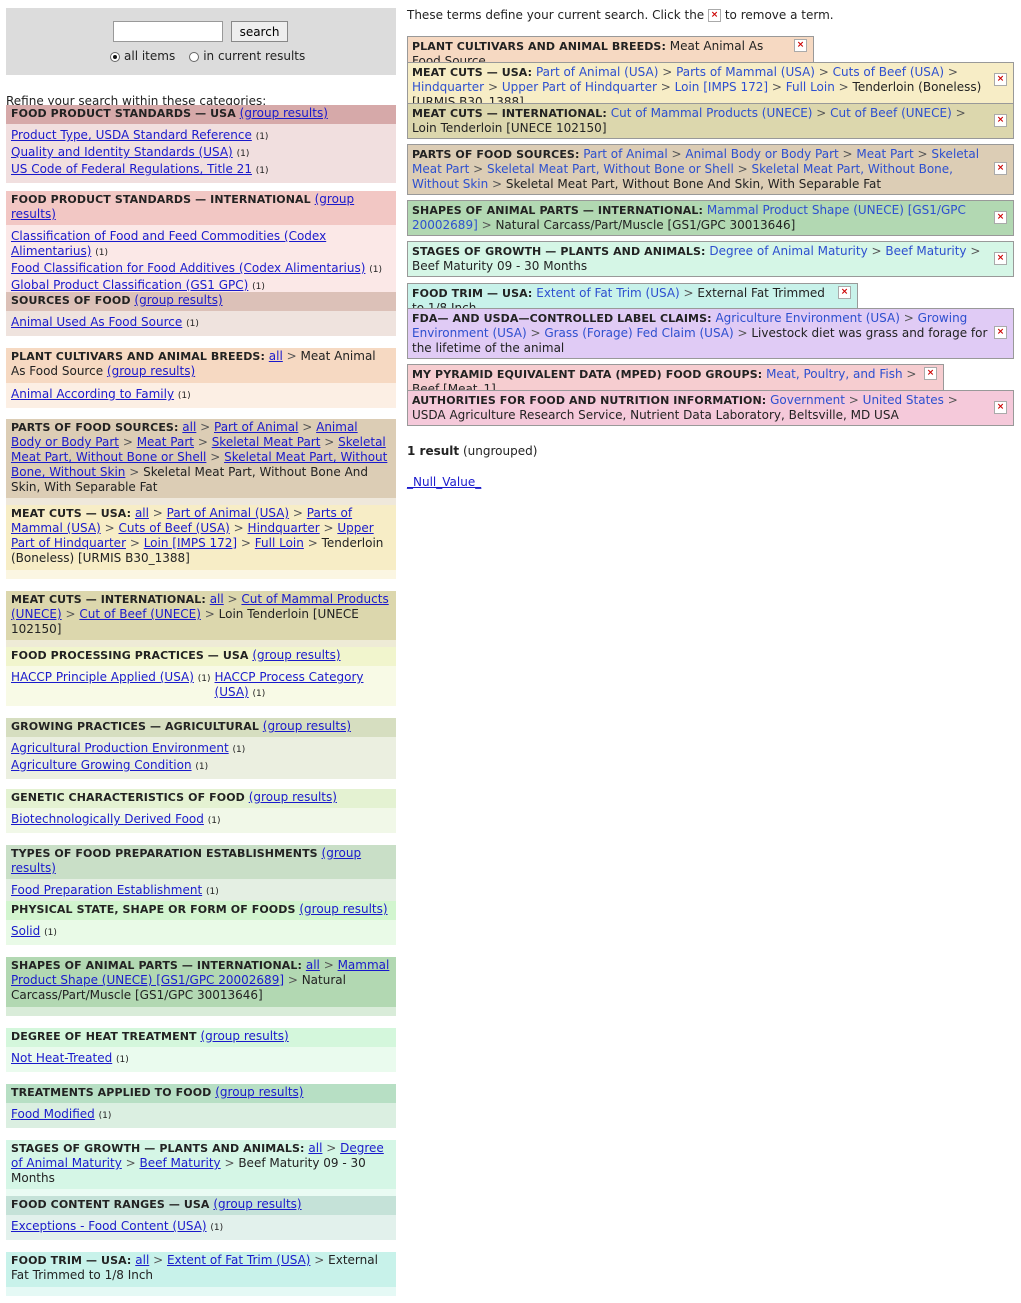  I want to click on facet-item: HACCP Process Category (USA) (1), so click(290, 686).